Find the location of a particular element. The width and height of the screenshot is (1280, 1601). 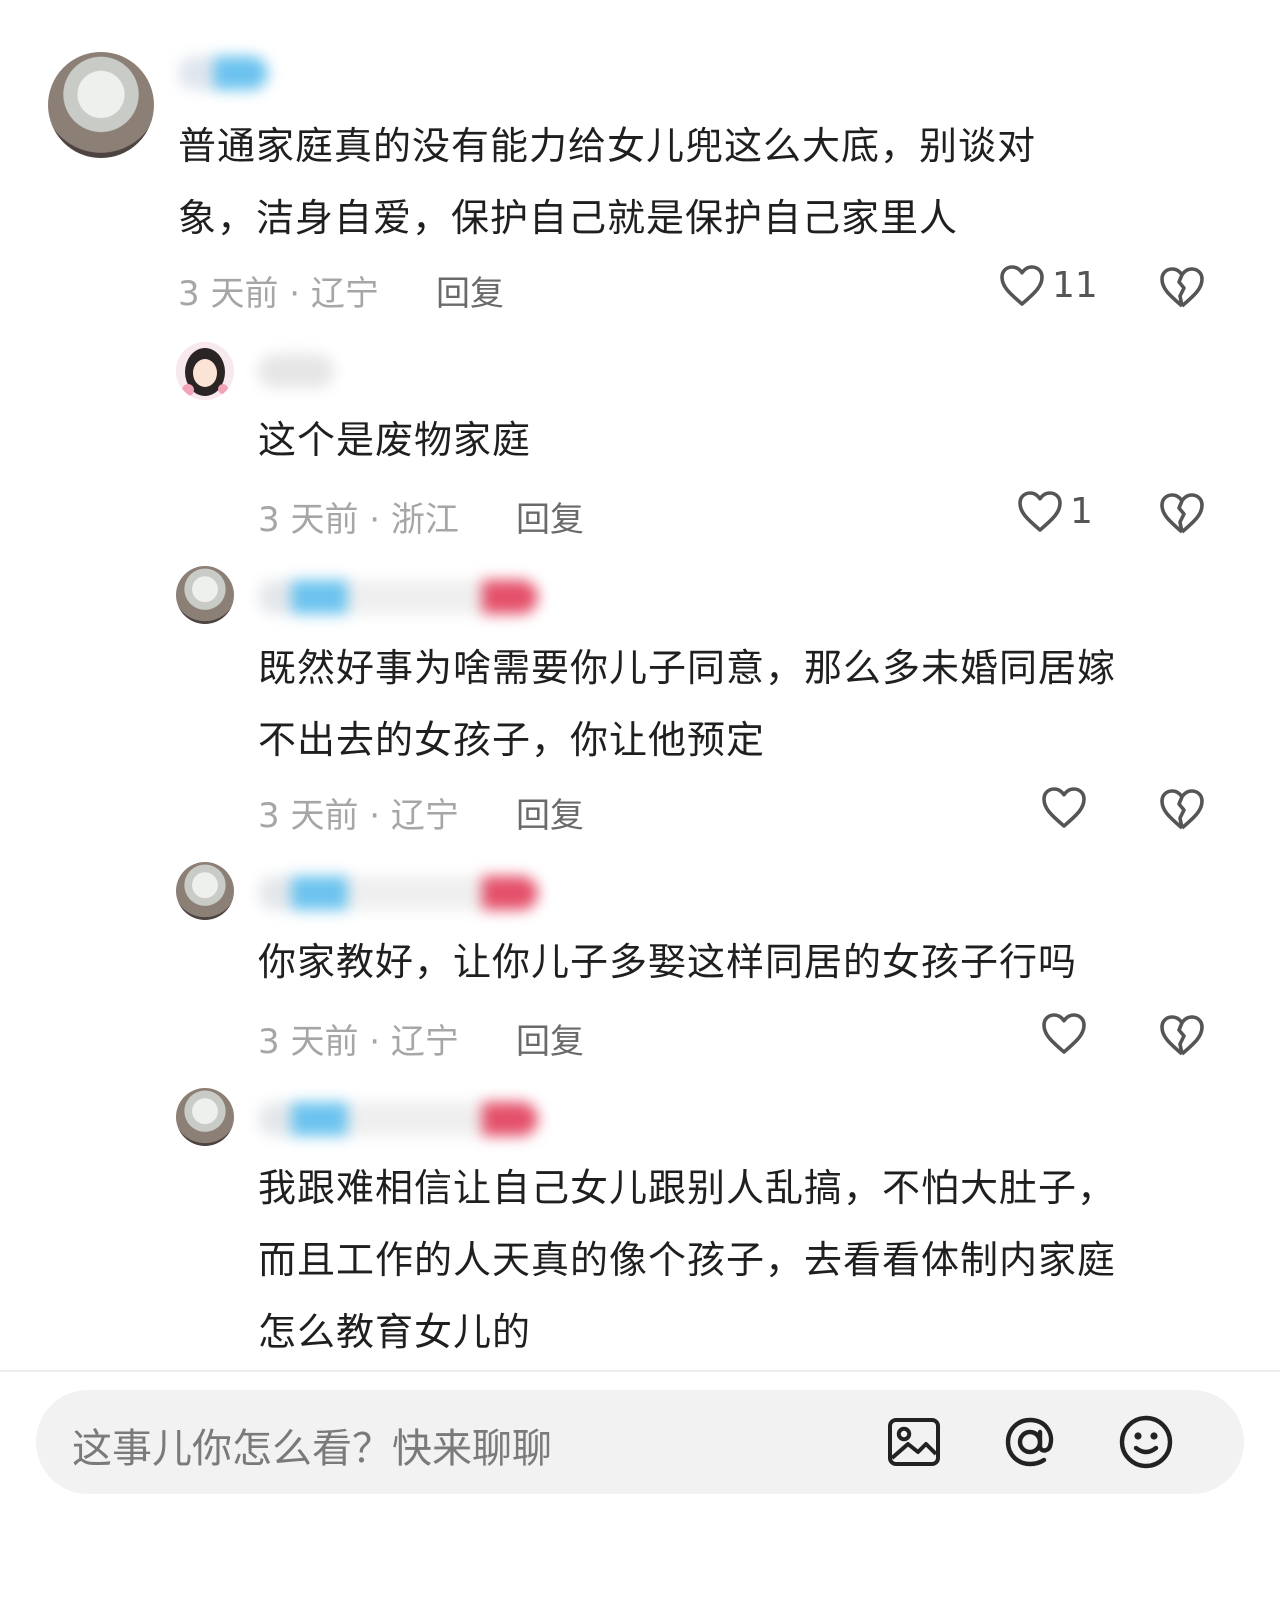

at-icon is located at coordinates (1030, 1442).